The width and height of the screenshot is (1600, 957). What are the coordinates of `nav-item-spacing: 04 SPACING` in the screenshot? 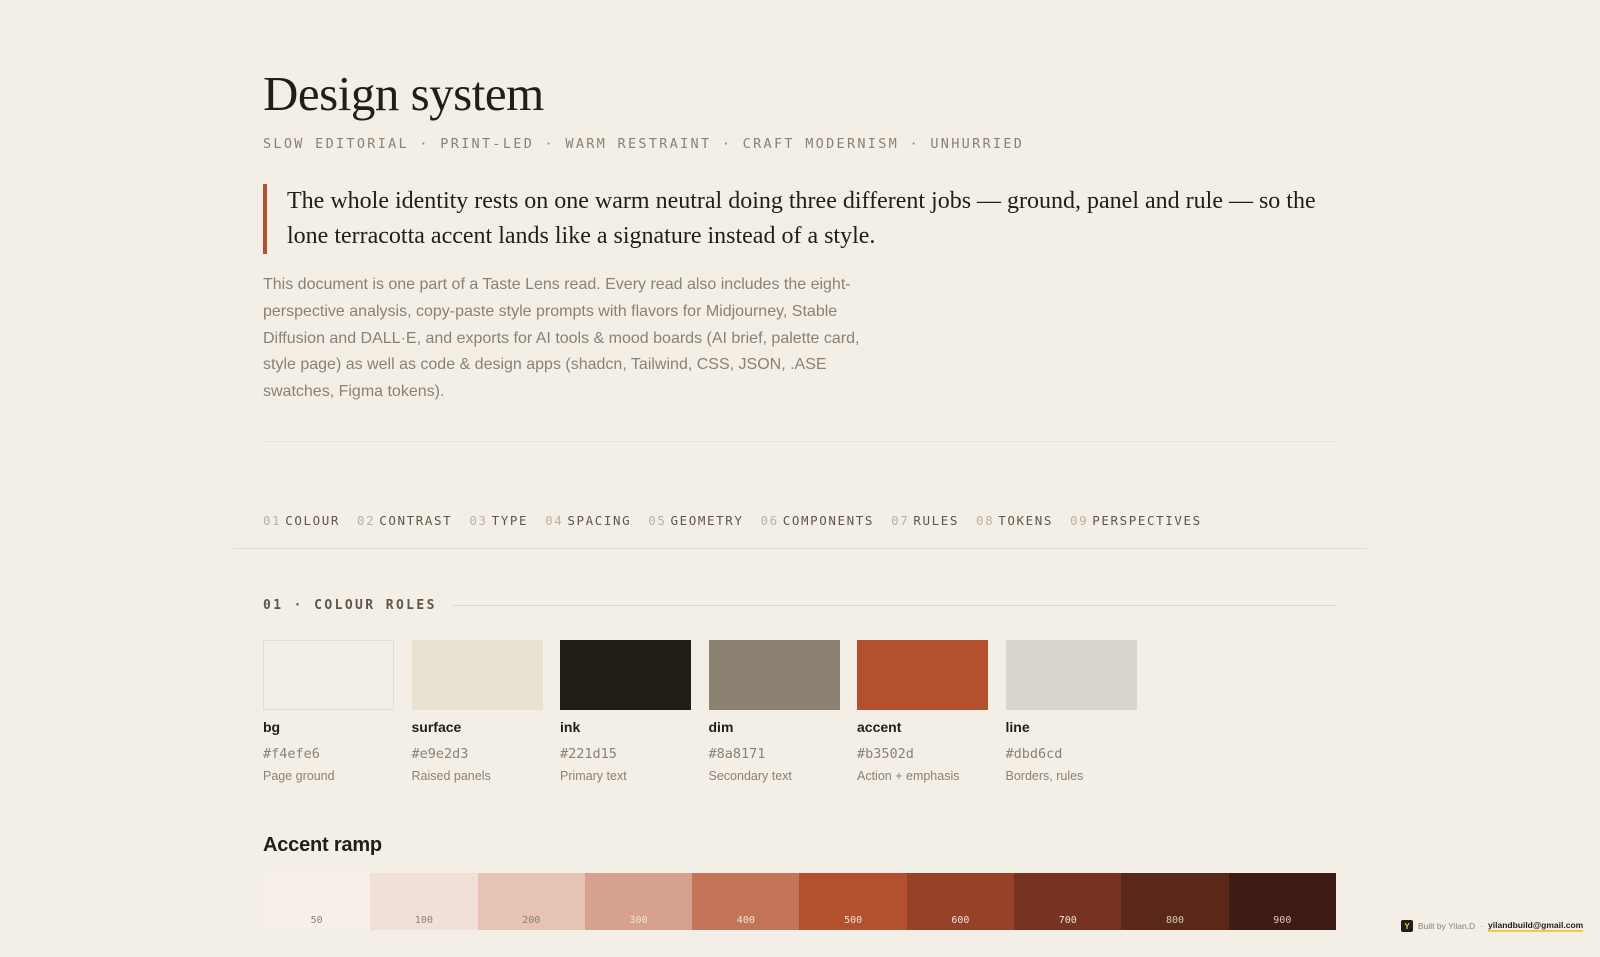 It's located at (588, 520).